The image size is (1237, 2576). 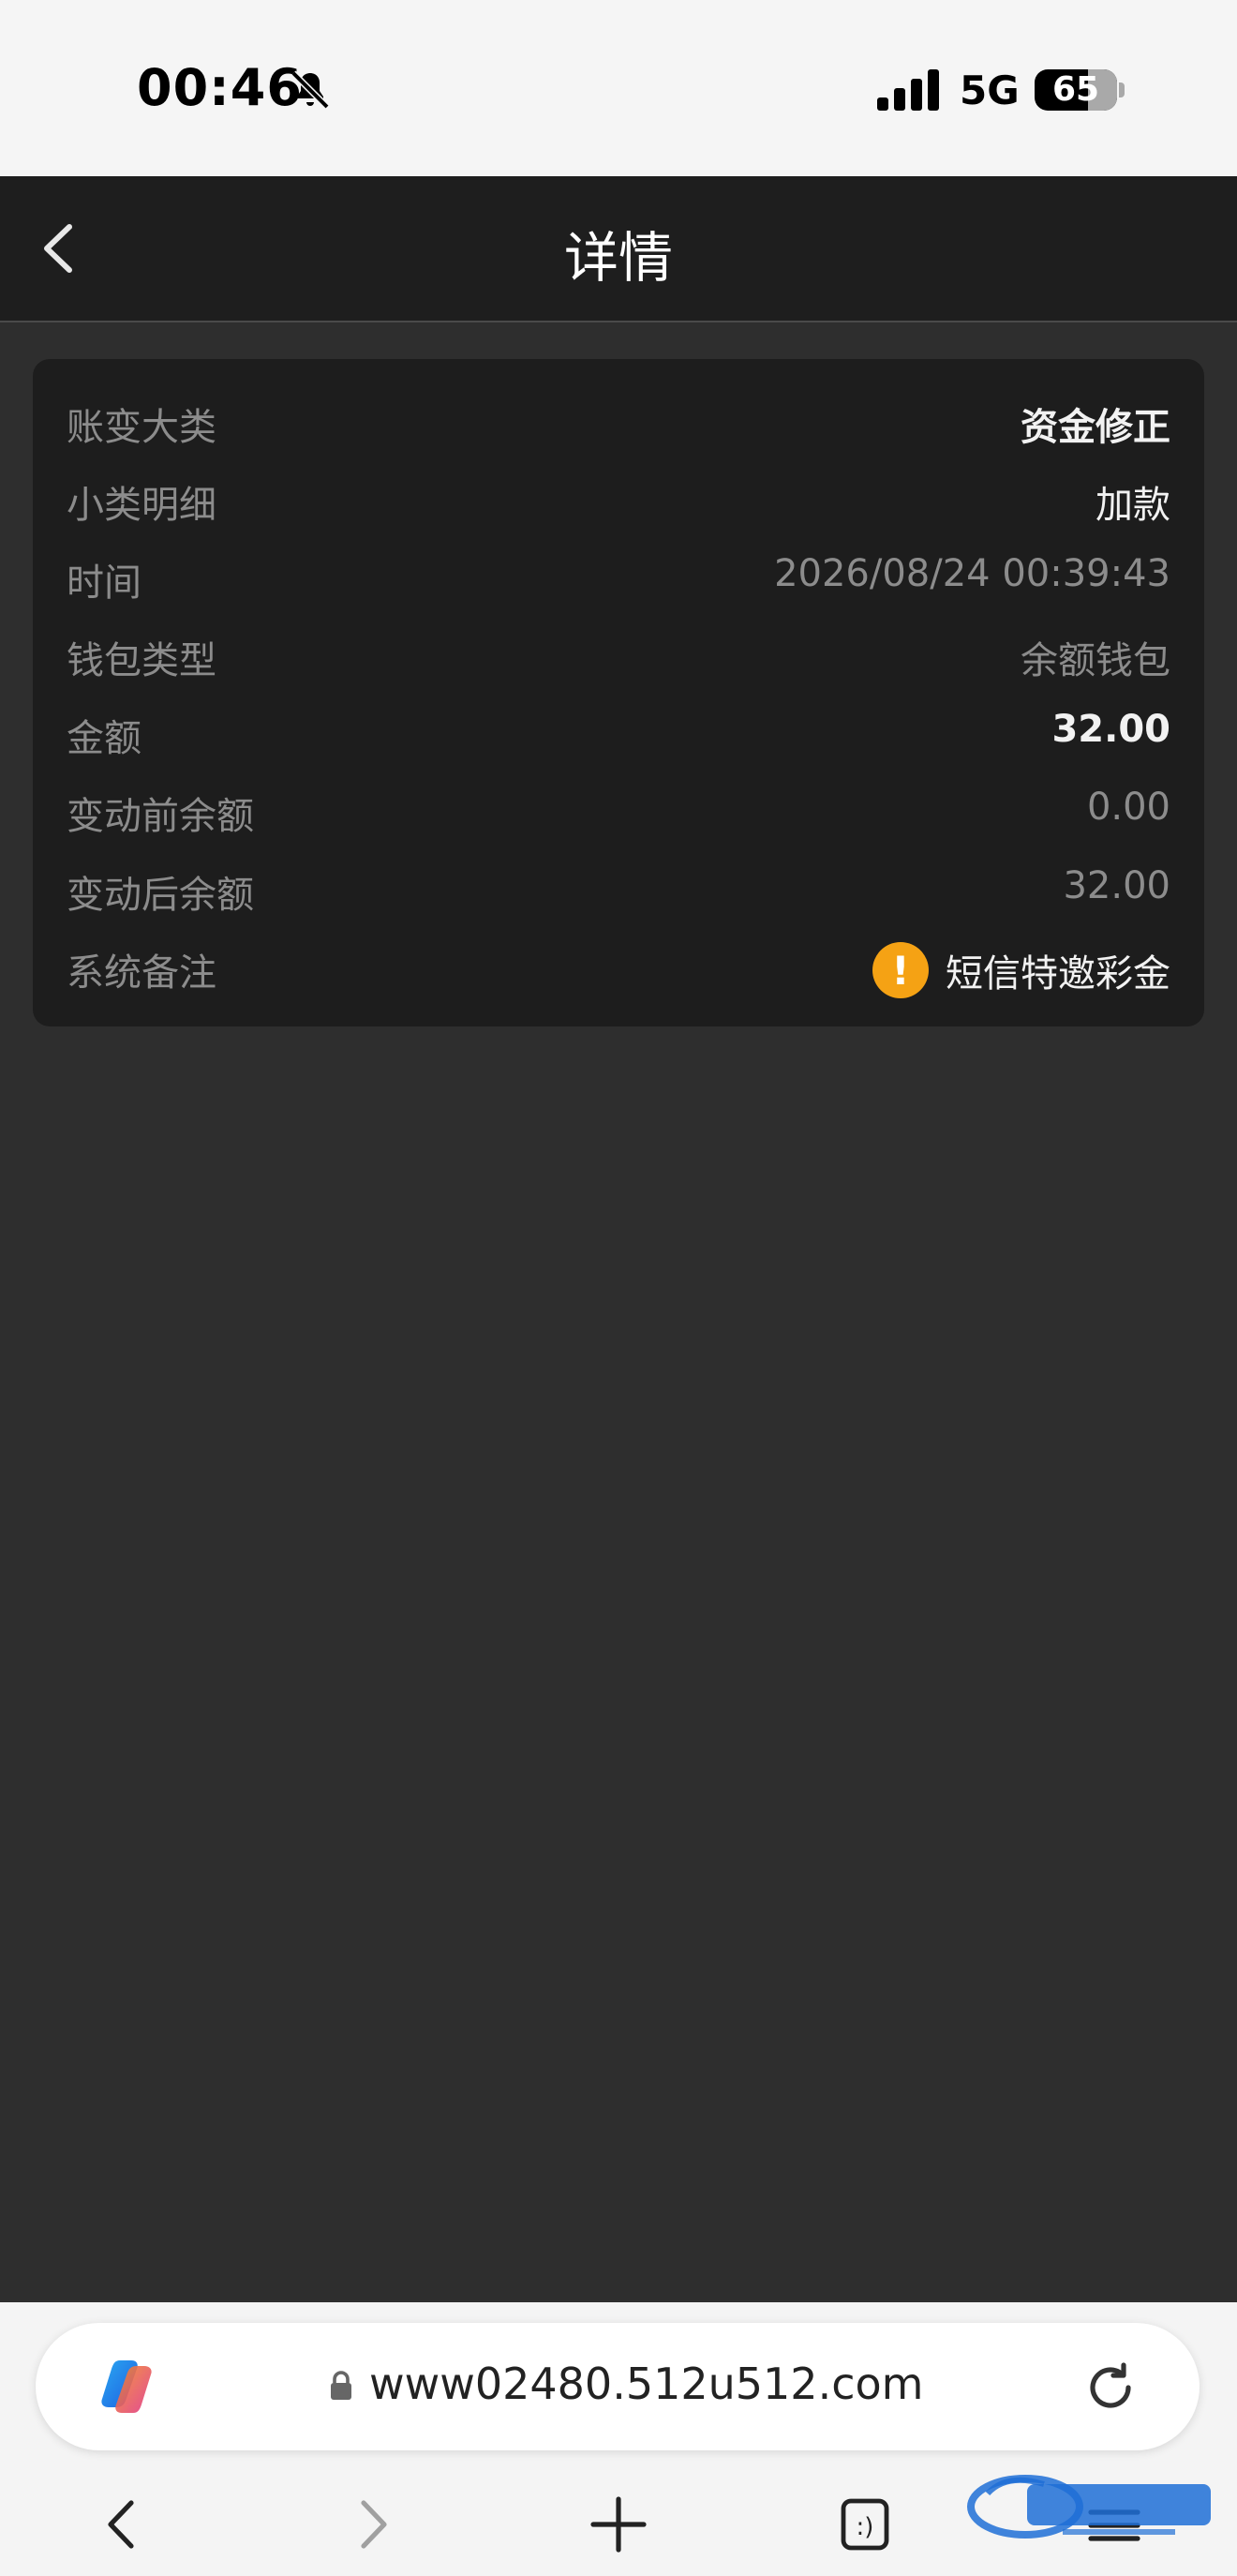 What do you see at coordinates (866, 2527) in the screenshot?
I see `tabs-glyph: :)` at bounding box center [866, 2527].